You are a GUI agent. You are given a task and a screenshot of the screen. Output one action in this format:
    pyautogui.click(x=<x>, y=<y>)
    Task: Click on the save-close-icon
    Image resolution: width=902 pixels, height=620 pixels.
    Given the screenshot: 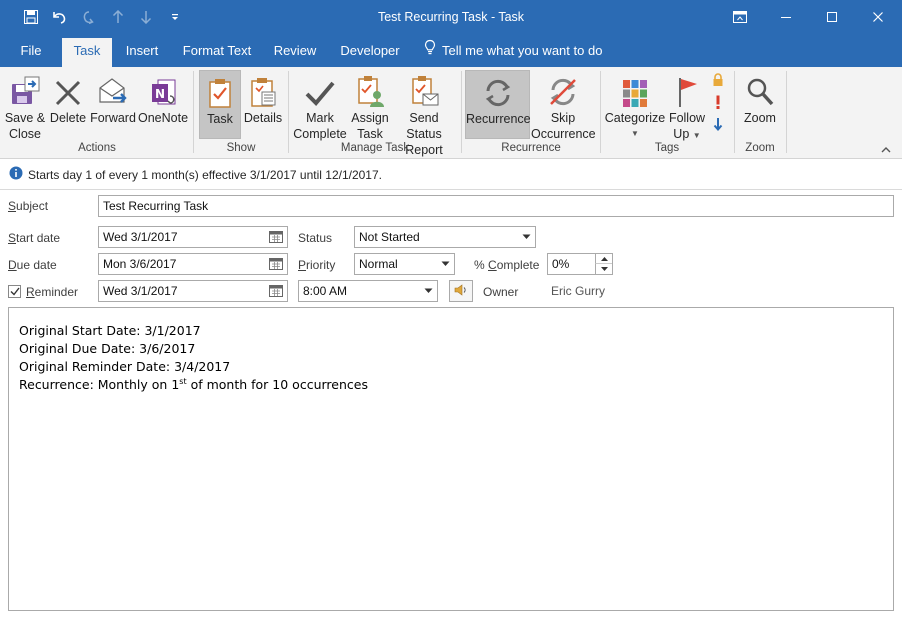 What is the action you would take?
    pyautogui.click(x=25, y=90)
    